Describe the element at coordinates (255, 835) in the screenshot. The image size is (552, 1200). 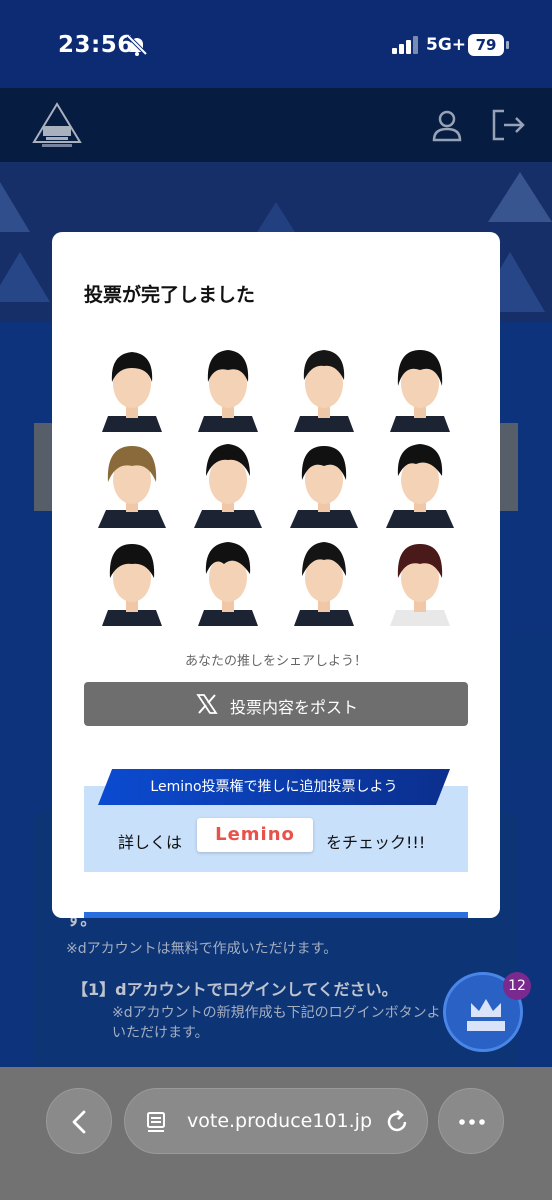
I see `lemino-logo-link: Lemino` at that location.